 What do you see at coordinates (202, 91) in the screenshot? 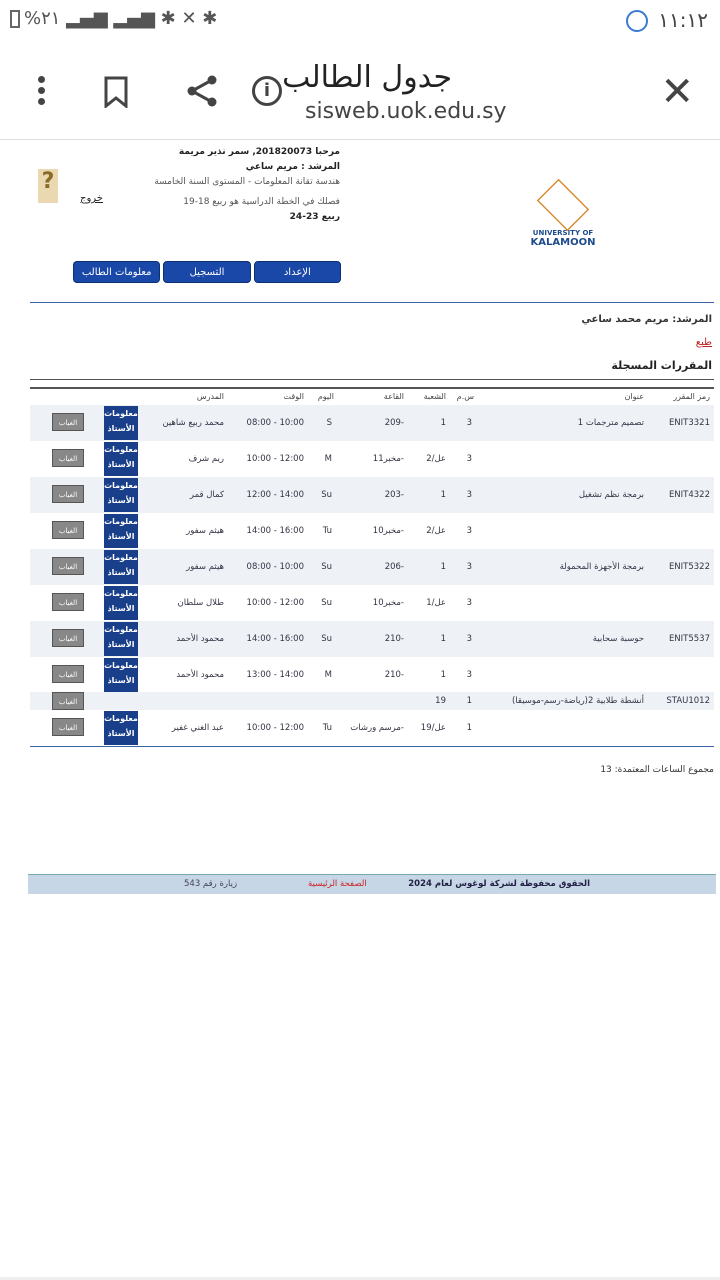
I see `share-icon` at bounding box center [202, 91].